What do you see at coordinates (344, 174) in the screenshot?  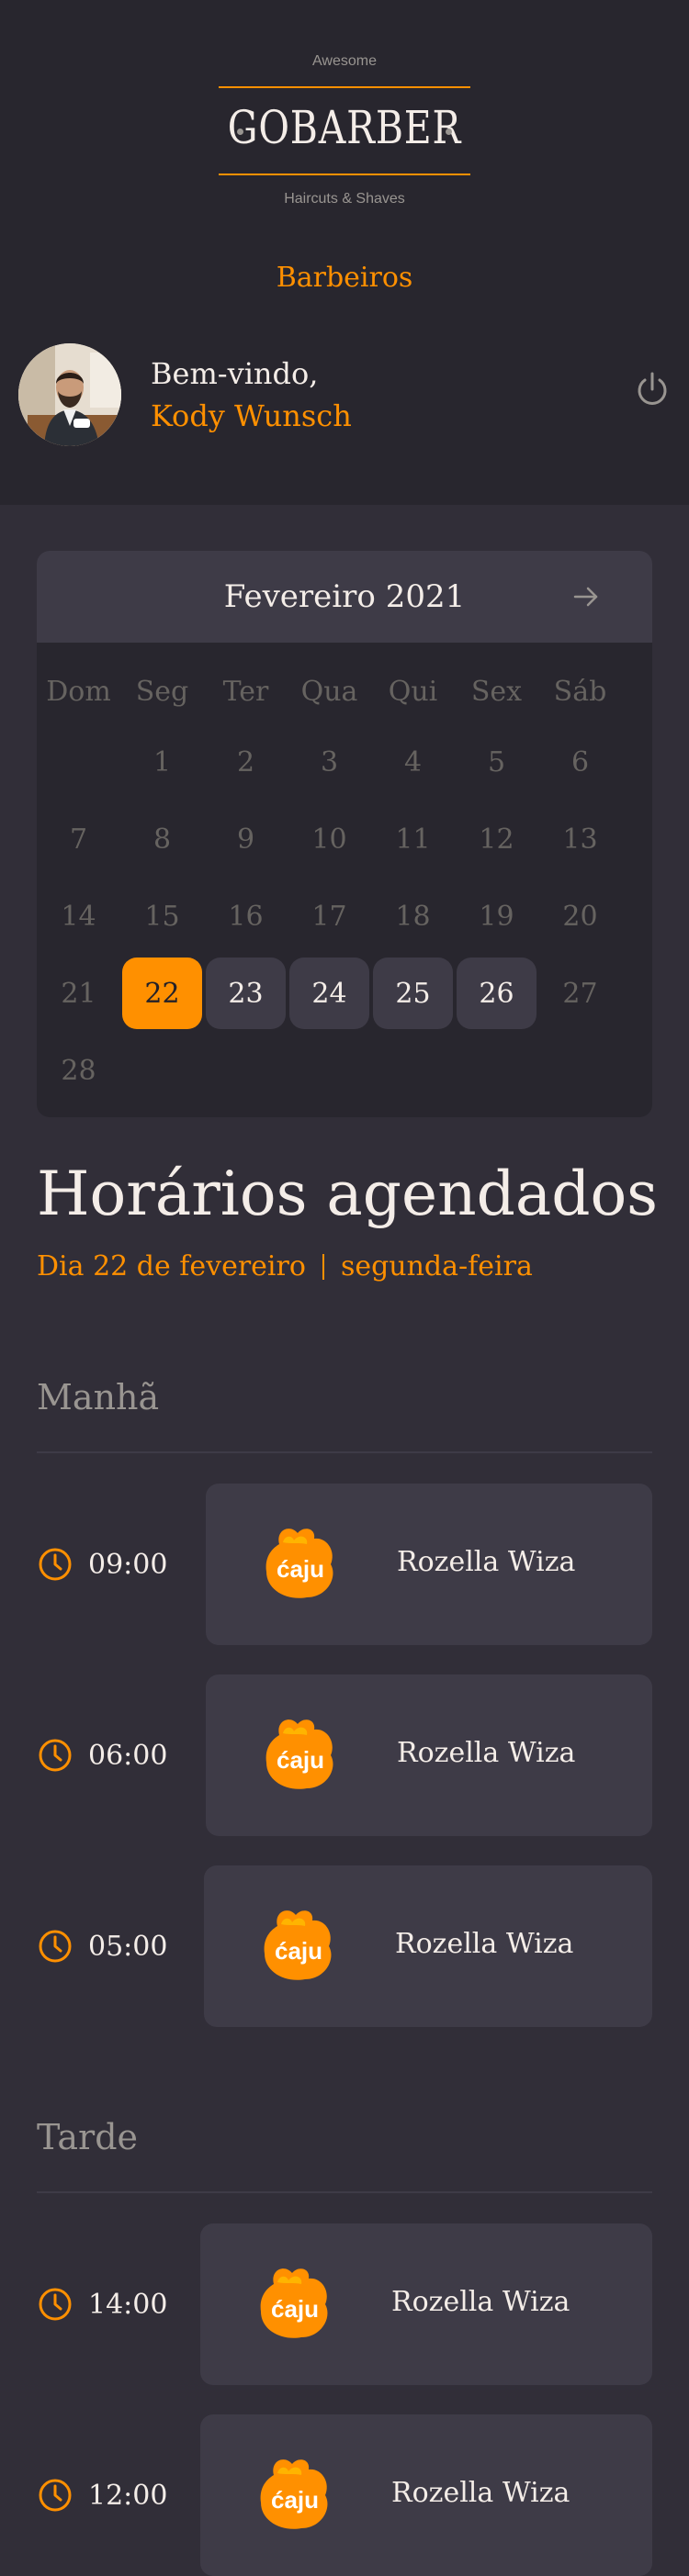 I see `logo-rule-bottom` at bounding box center [344, 174].